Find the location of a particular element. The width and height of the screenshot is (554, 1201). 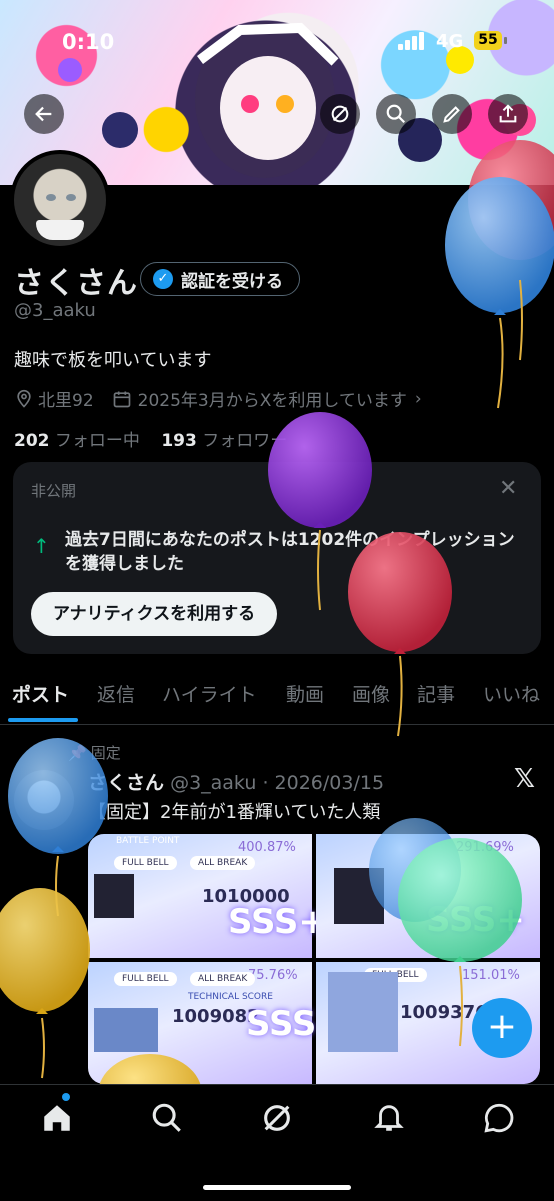

following-link: 202 フォロー中 is located at coordinates (77, 441).